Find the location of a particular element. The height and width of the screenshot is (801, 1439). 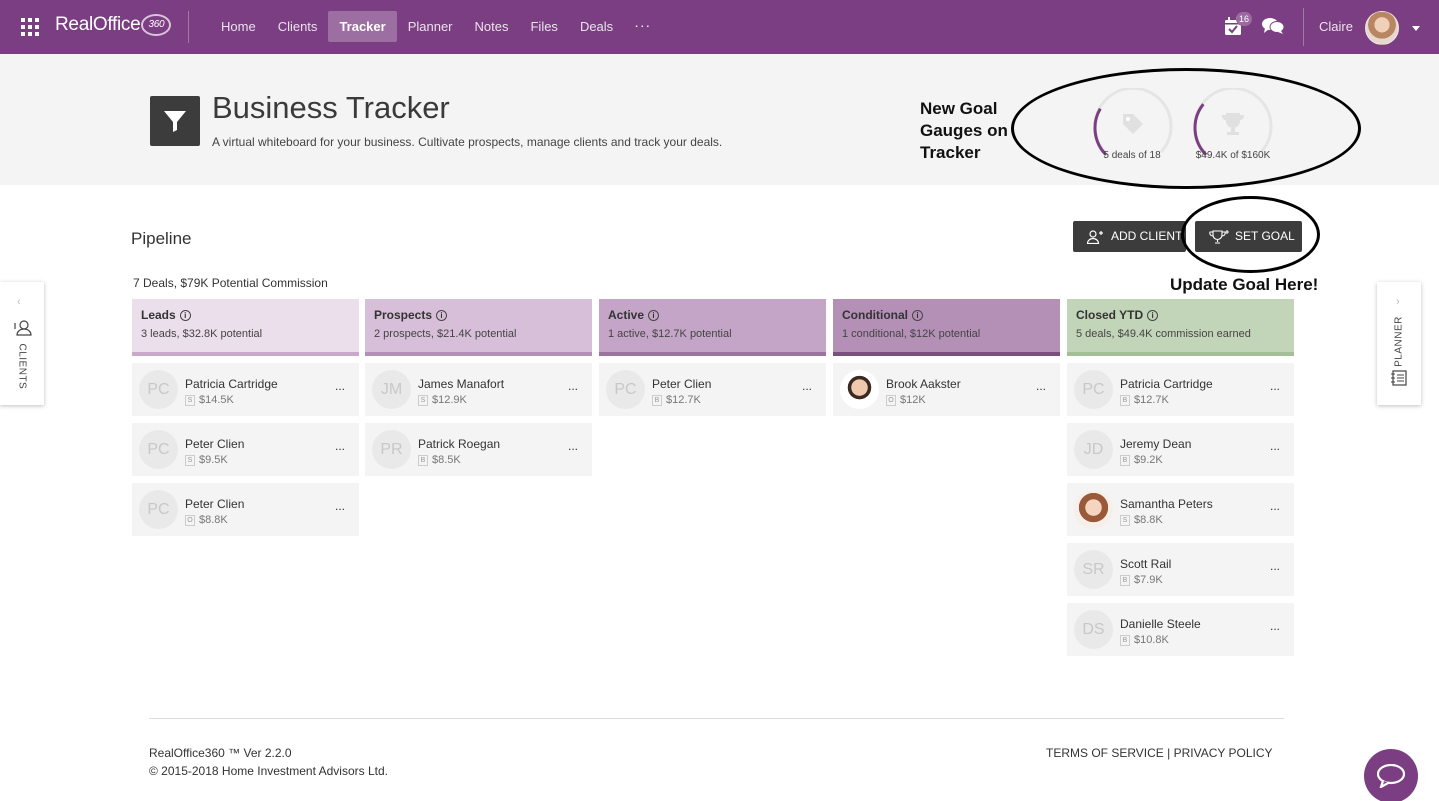

client-name: Scott Rail is located at coordinates (1146, 564).